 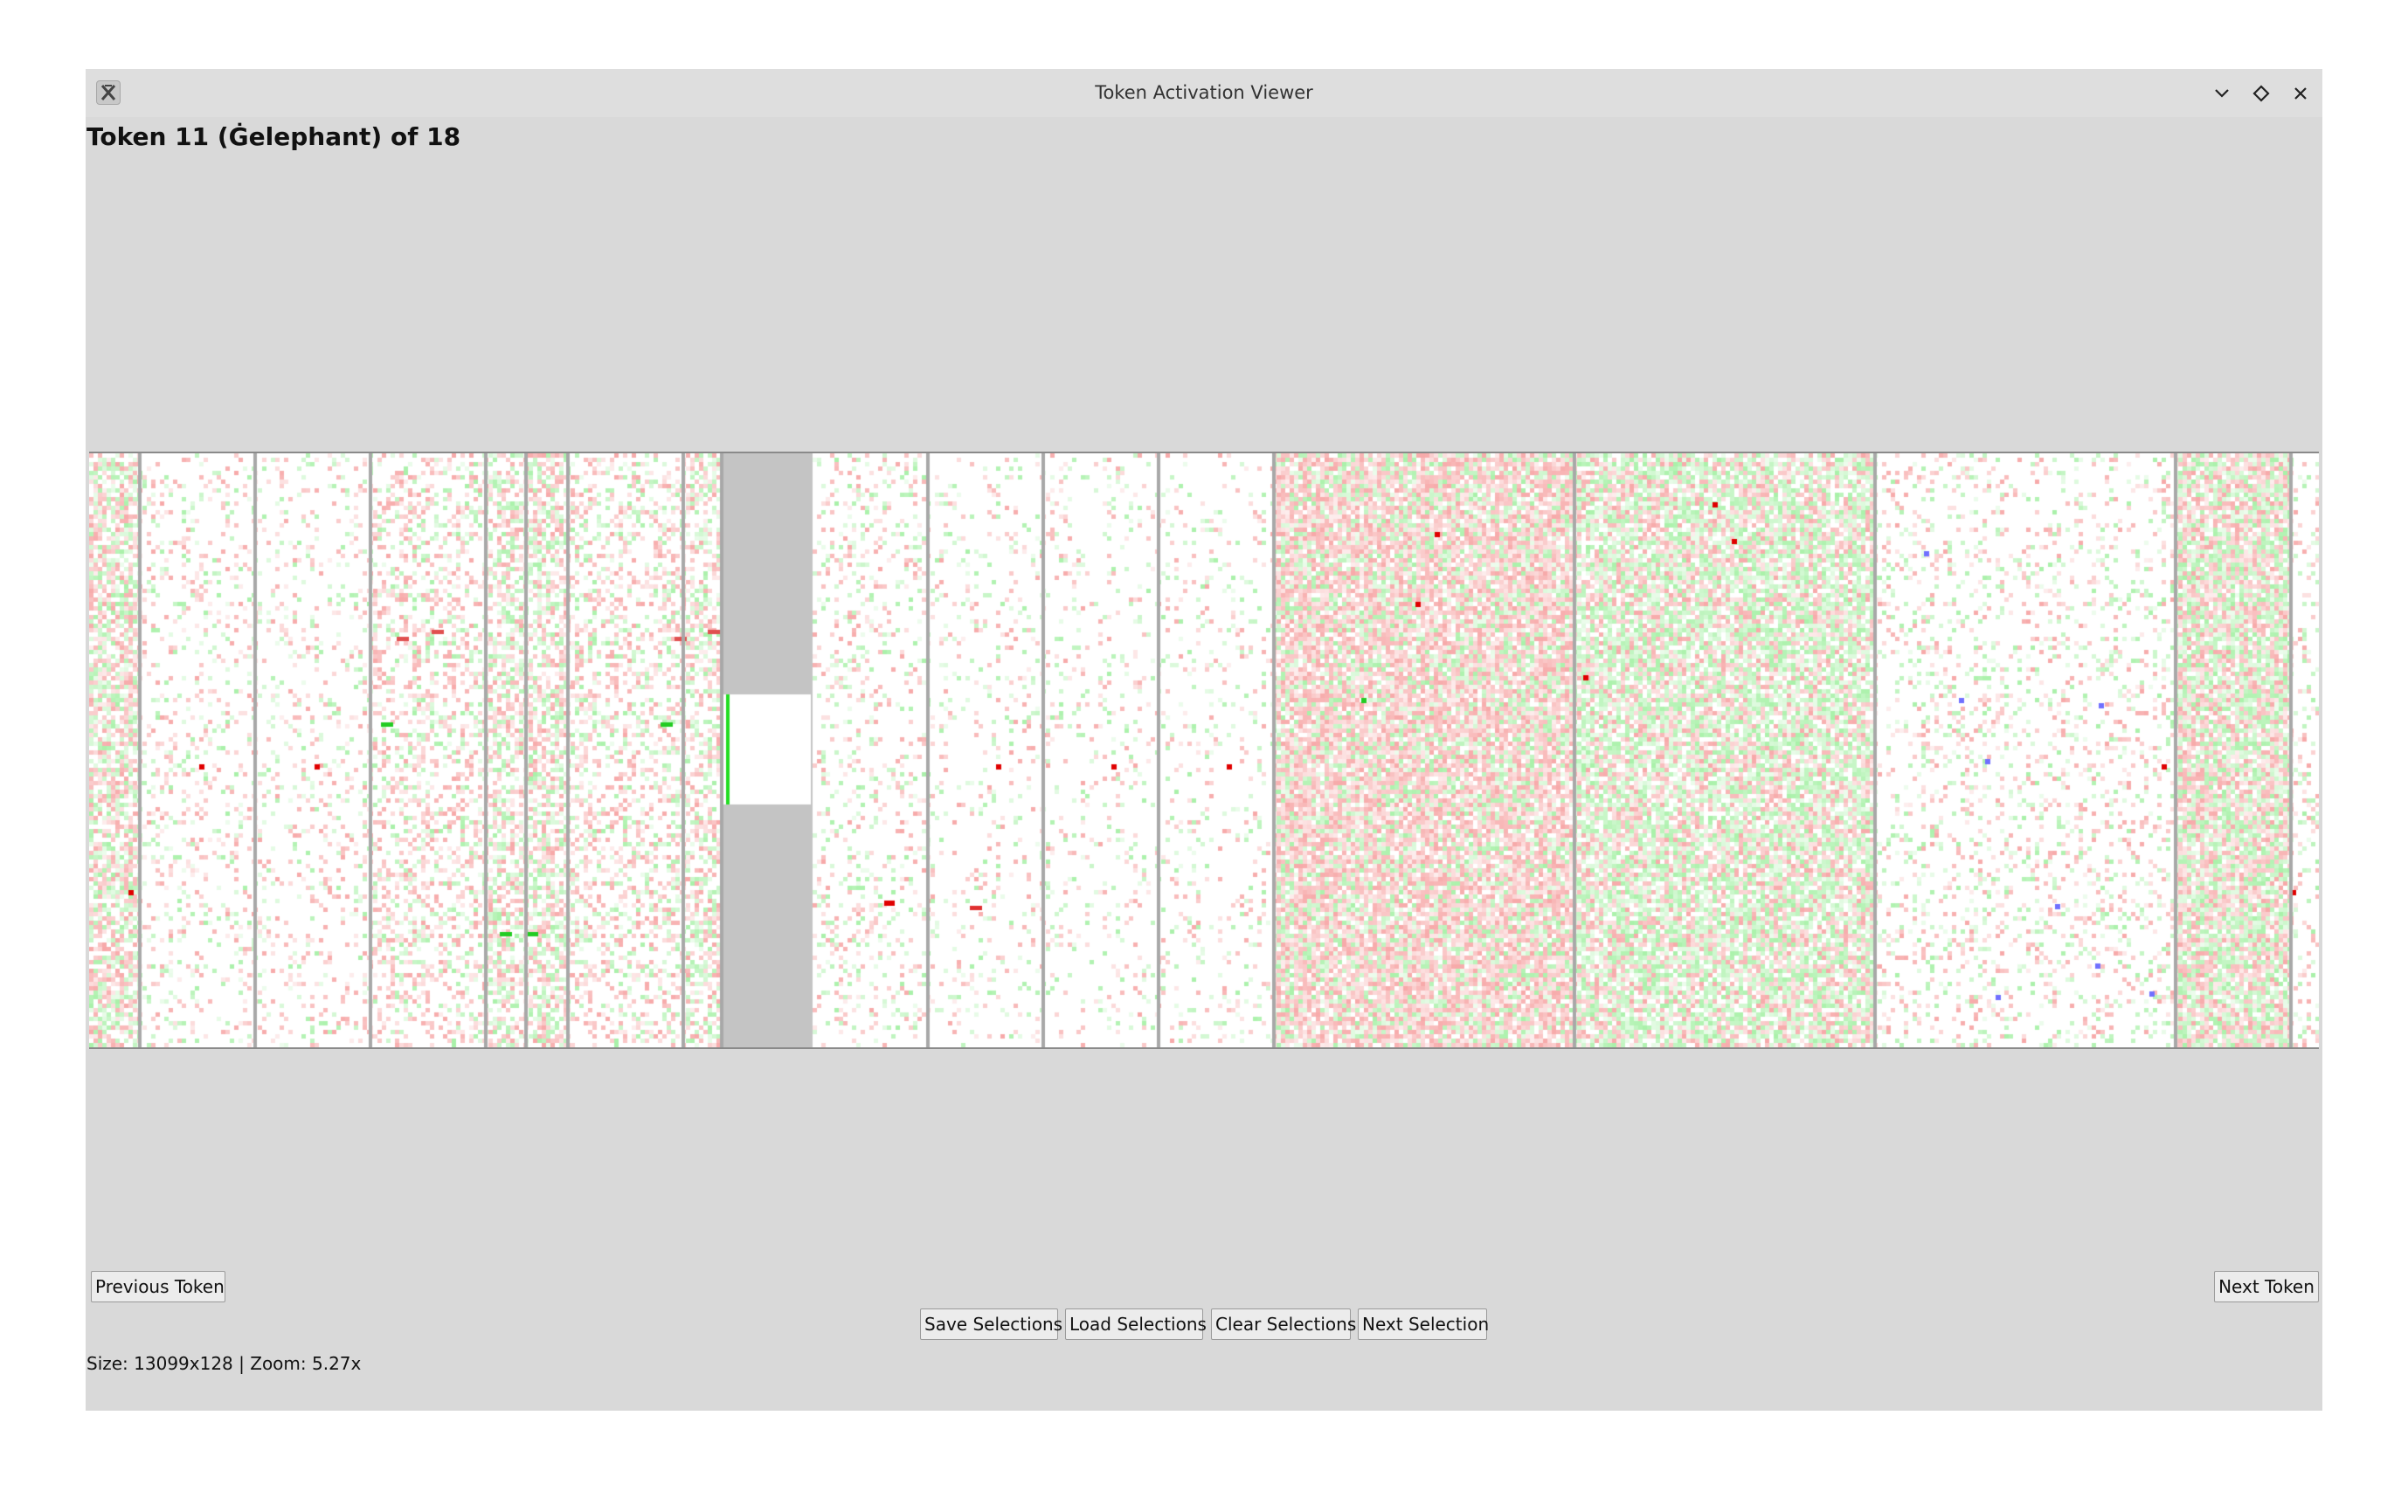 What do you see at coordinates (158, 1286) in the screenshot?
I see `previous-token-button: Previous Token` at bounding box center [158, 1286].